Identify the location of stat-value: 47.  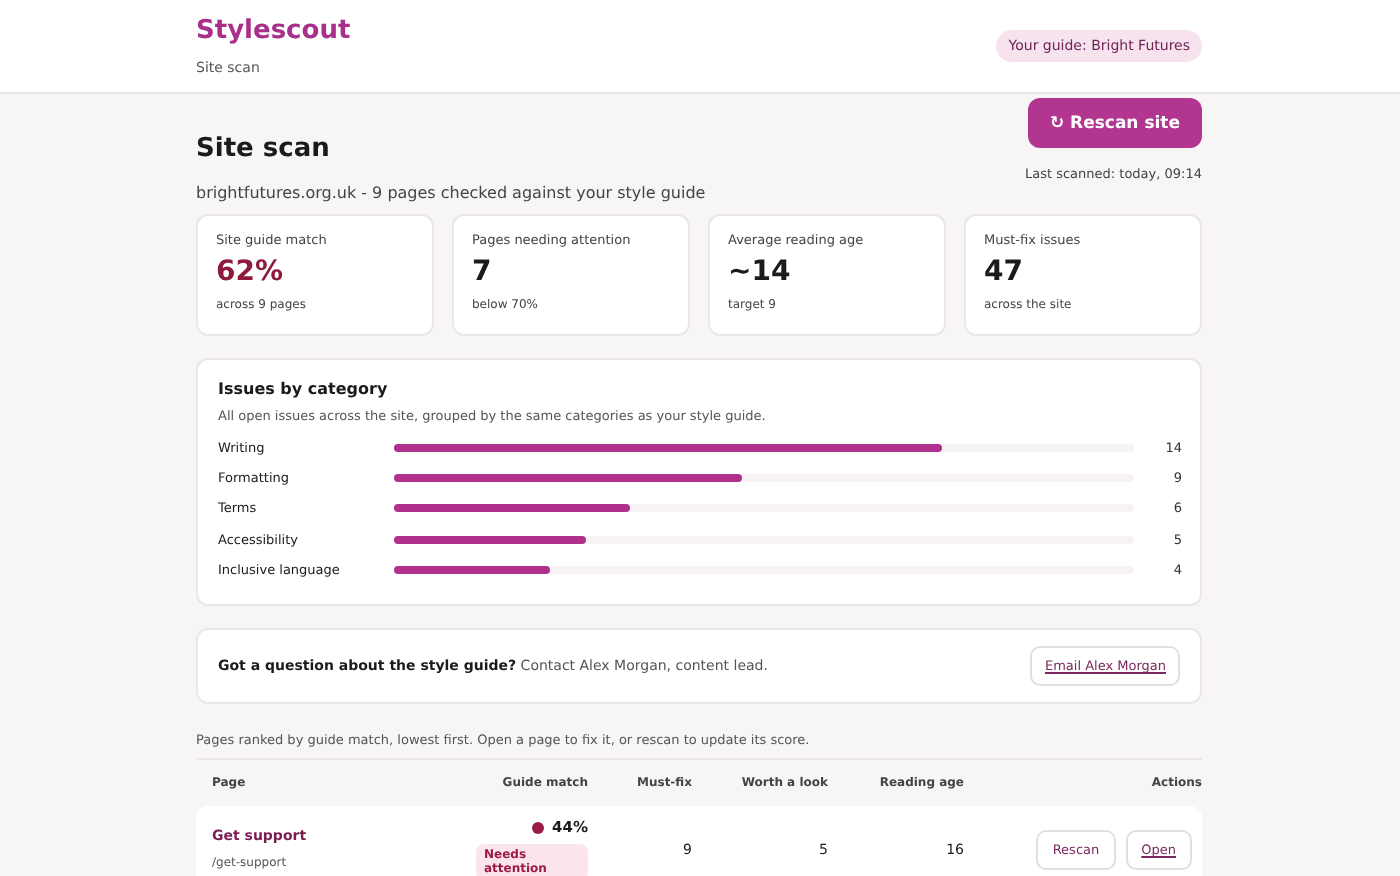
(1004, 272).